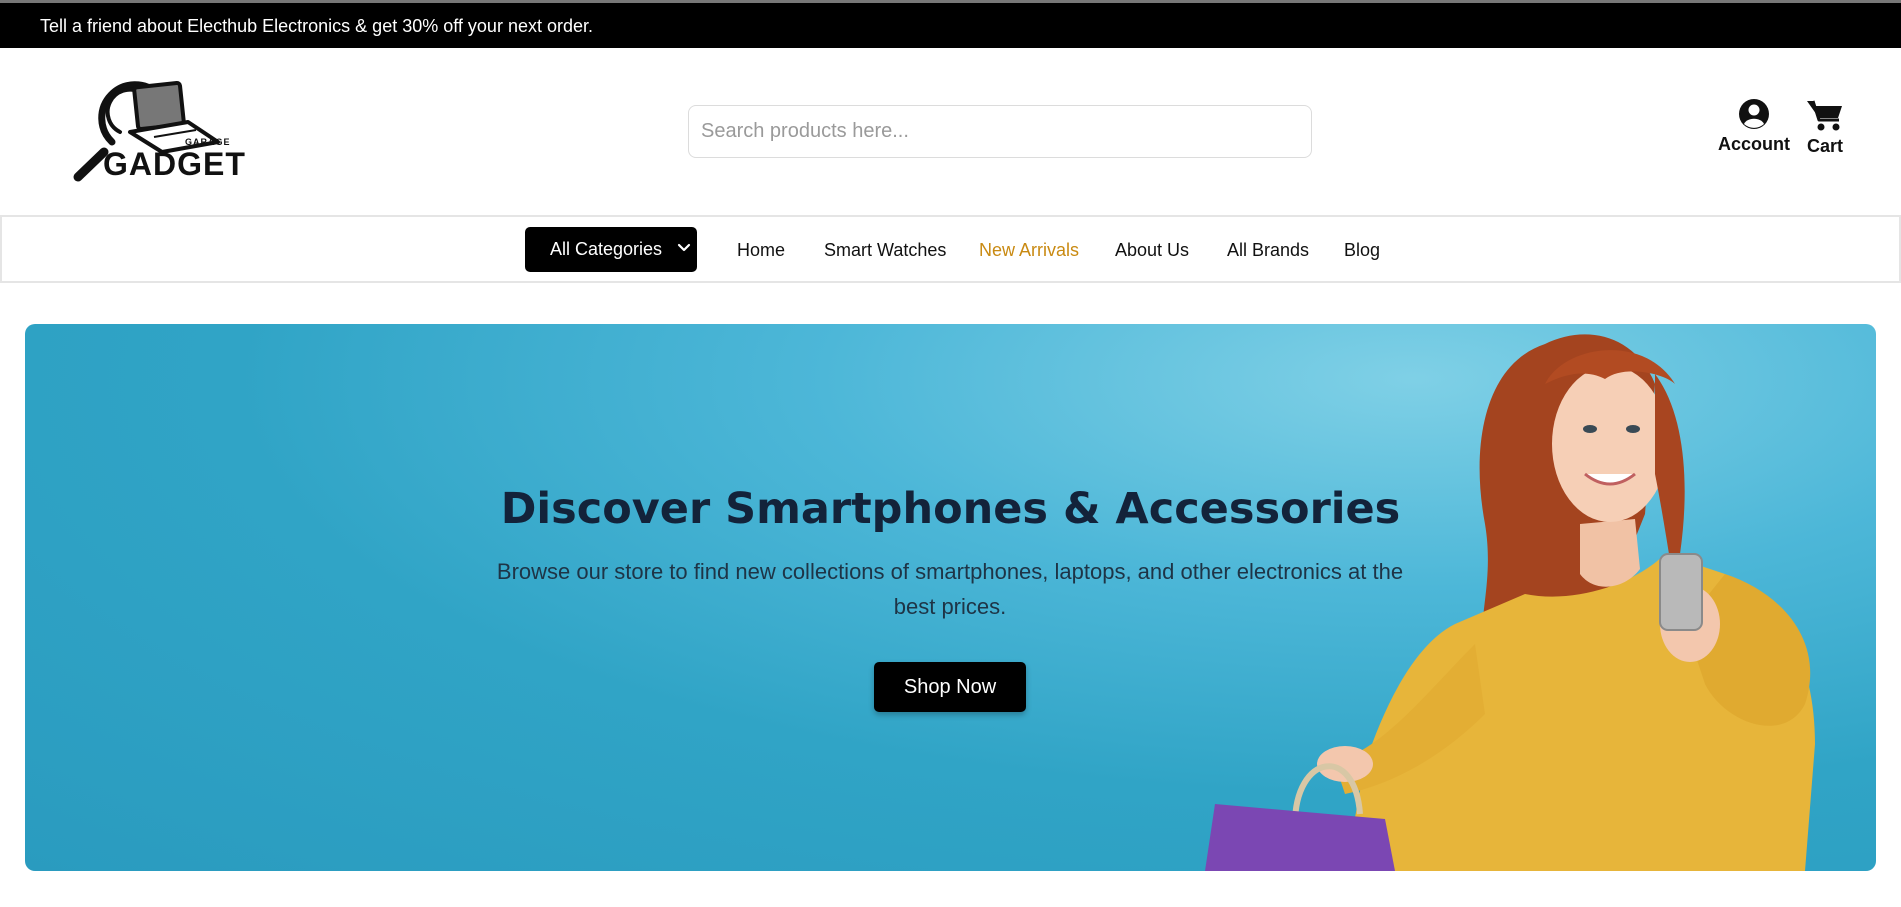 Image resolution: width=1901 pixels, height=907 pixels. Describe the element at coordinates (157, 127) in the screenshot. I see `site-logo: GARAGE GADGET` at that location.